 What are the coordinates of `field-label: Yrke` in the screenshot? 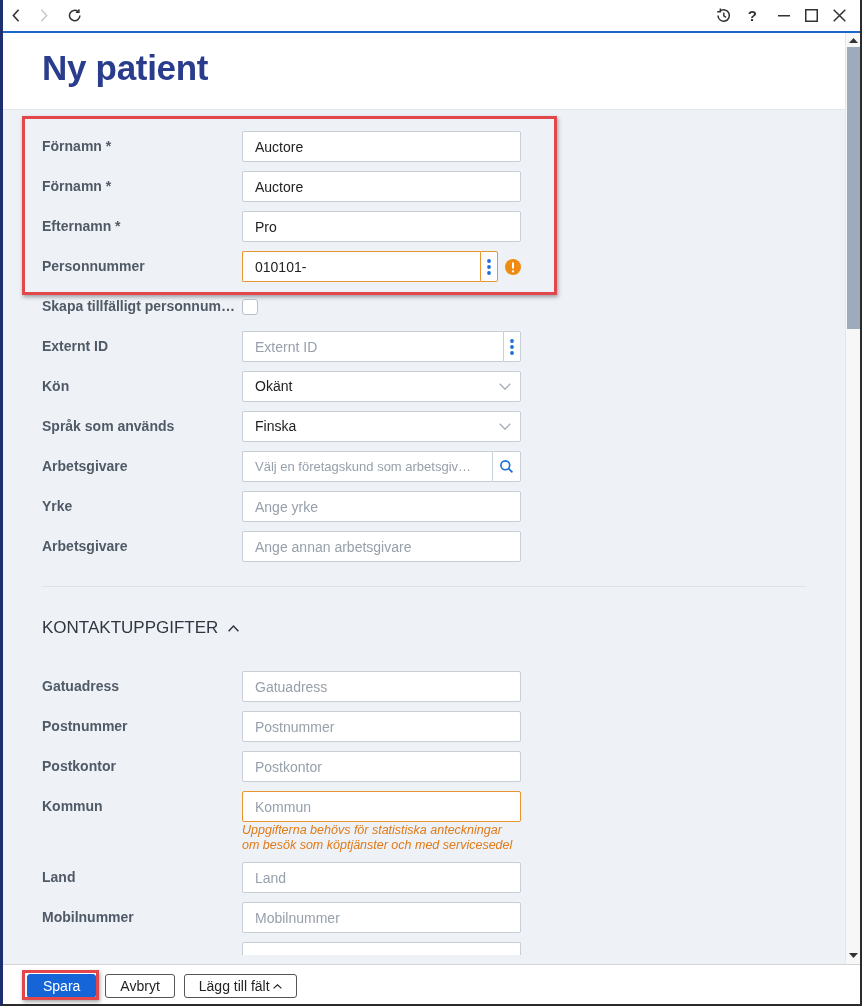 It's located at (58, 506).